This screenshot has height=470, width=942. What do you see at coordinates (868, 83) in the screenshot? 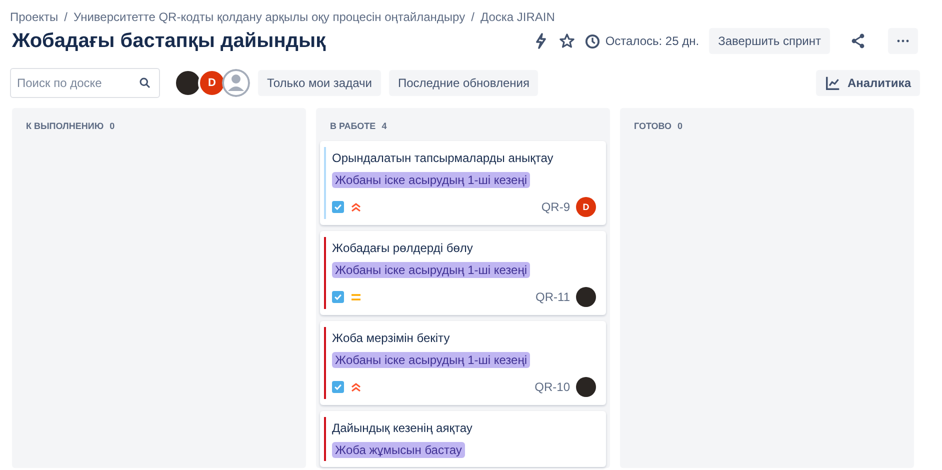
I see `analytics-button: Аналитика` at bounding box center [868, 83].